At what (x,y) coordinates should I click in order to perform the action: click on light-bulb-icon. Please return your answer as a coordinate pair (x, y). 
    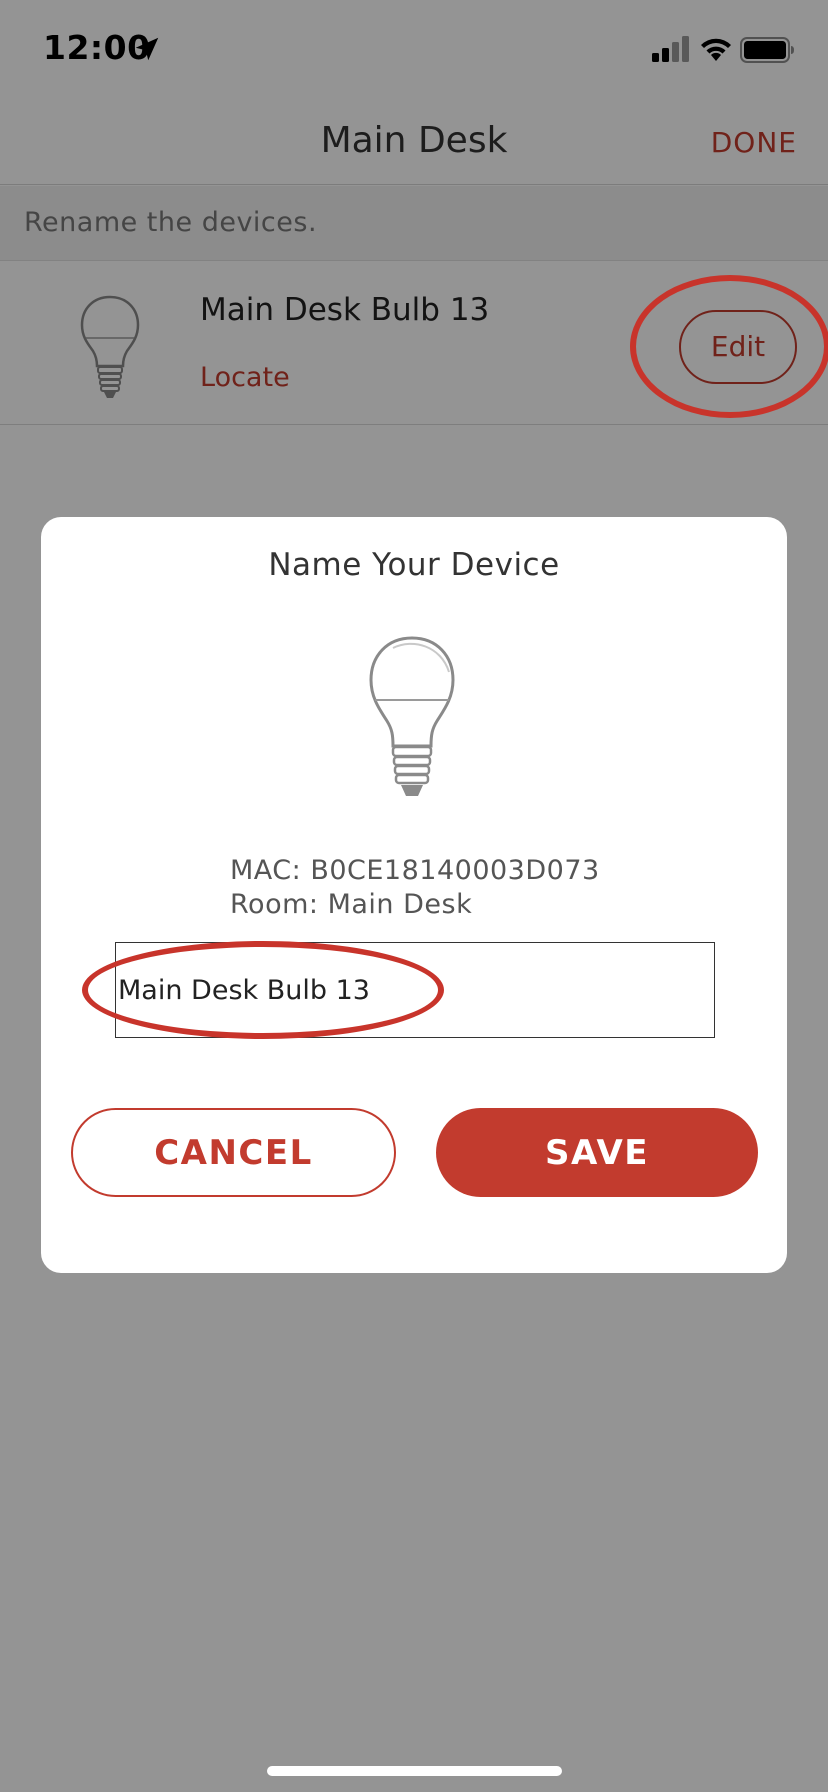
    Looking at the image, I should click on (412, 716).